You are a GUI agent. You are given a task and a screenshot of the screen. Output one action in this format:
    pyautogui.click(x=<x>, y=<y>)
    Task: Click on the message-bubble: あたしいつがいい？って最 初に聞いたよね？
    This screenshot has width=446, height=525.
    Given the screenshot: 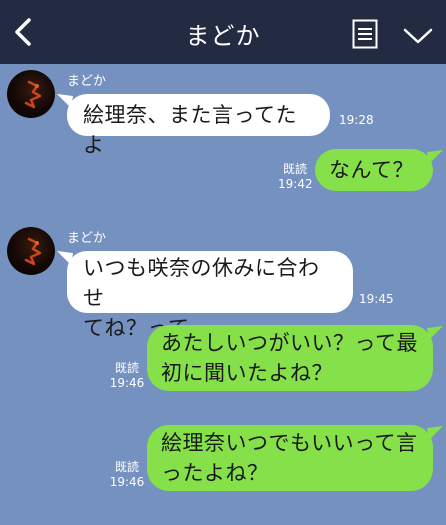 What is the action you would take?
    pyautogui.click(x=290, y=358)
    